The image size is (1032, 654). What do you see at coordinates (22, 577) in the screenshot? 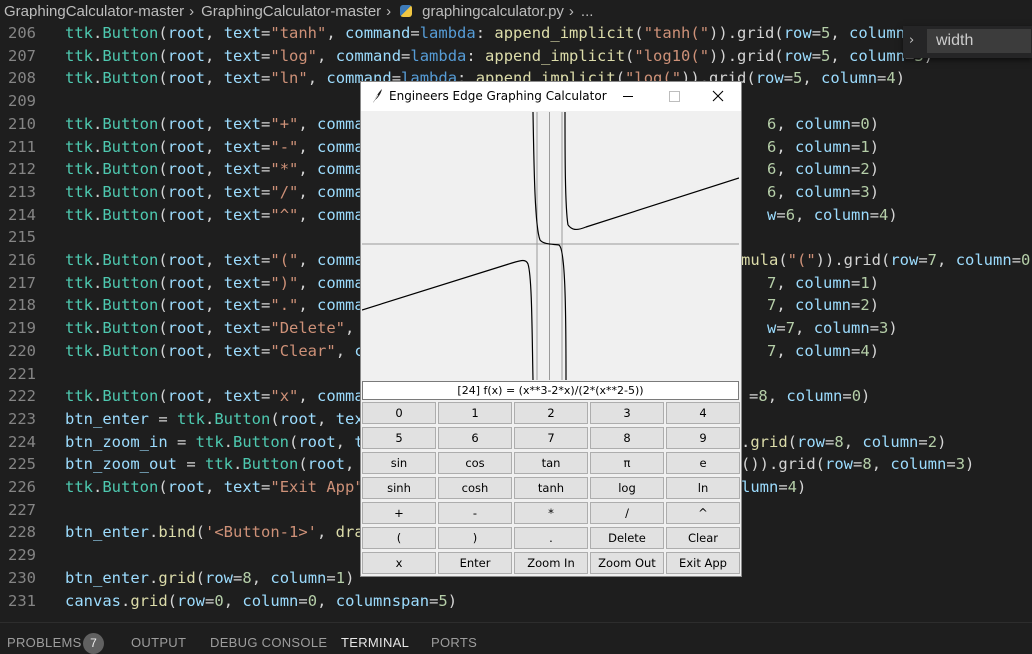
I see `line-number: 230` at bounding box center [22, 577].